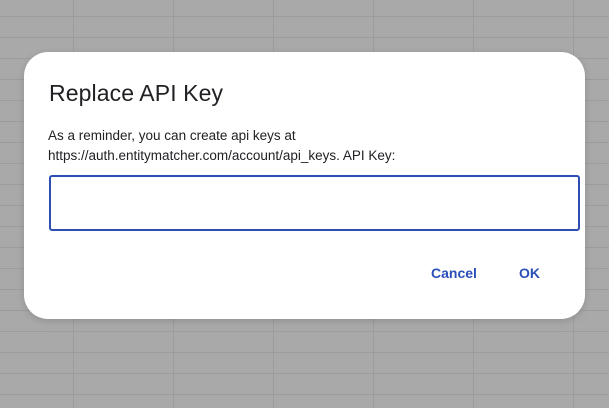  I want to click on api-key-input, so click(314, 203).